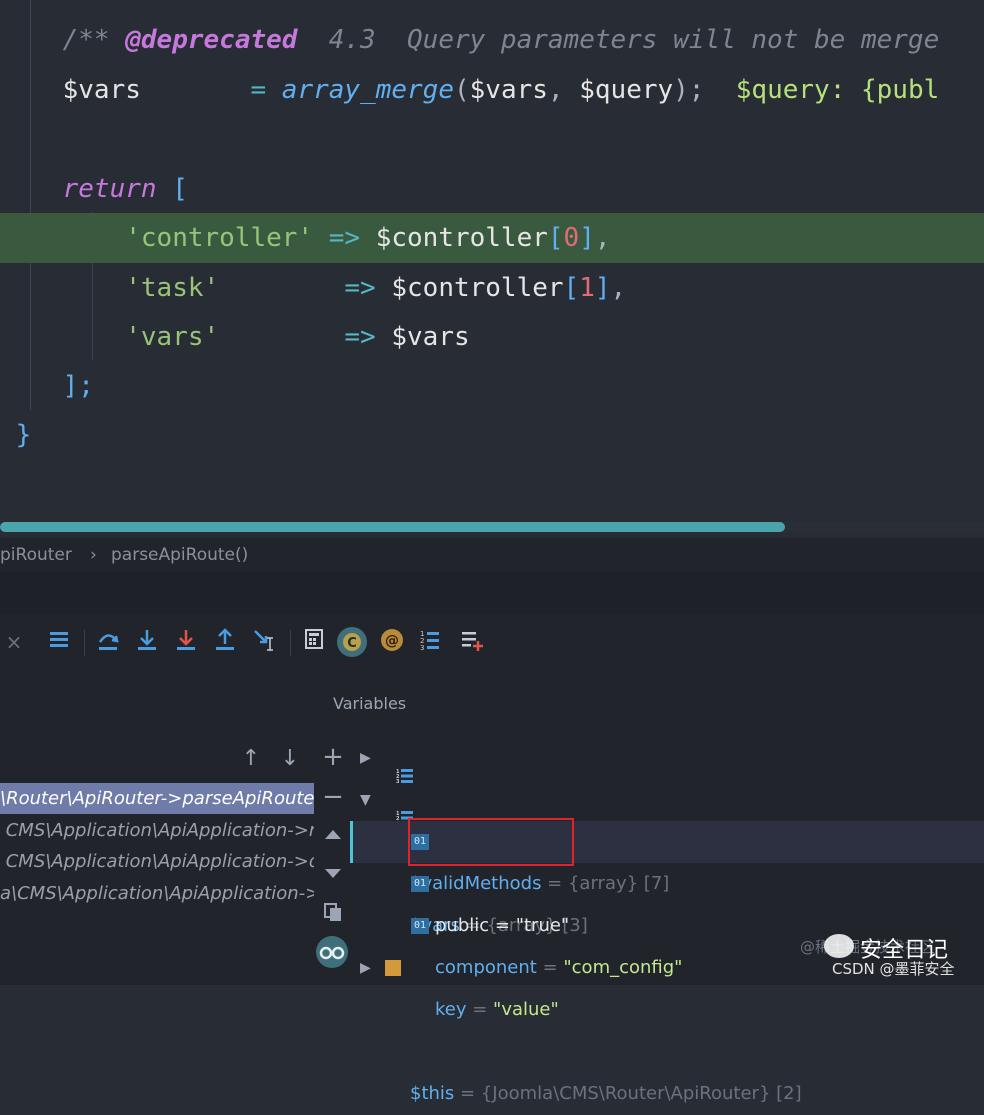 The width and height of the screenshot is (984, 1115). I want to click on variable-equals: =, so click(467, 1093).